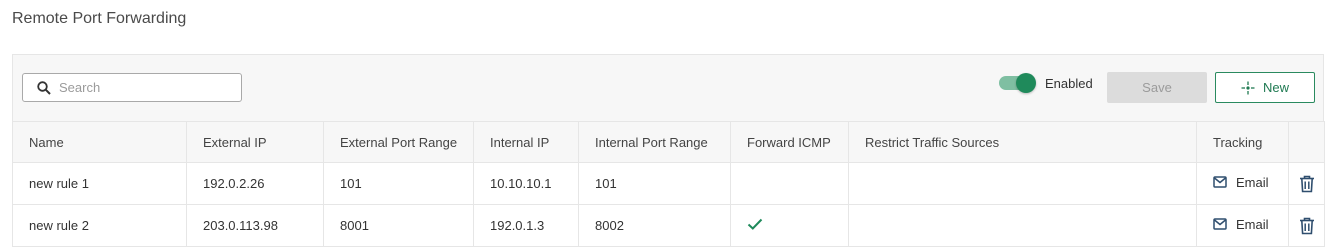 Image resolution: width=1332 pixels, height=252 pixels. Describe the element at coordinates (1306, 142) in the screenshot. I see `column-header-actions` at that location.